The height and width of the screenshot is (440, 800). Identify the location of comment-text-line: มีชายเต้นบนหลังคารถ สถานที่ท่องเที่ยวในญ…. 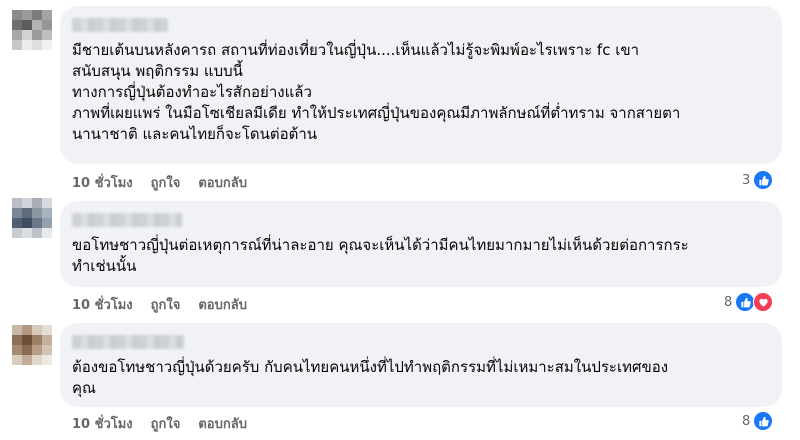
(356, 50).